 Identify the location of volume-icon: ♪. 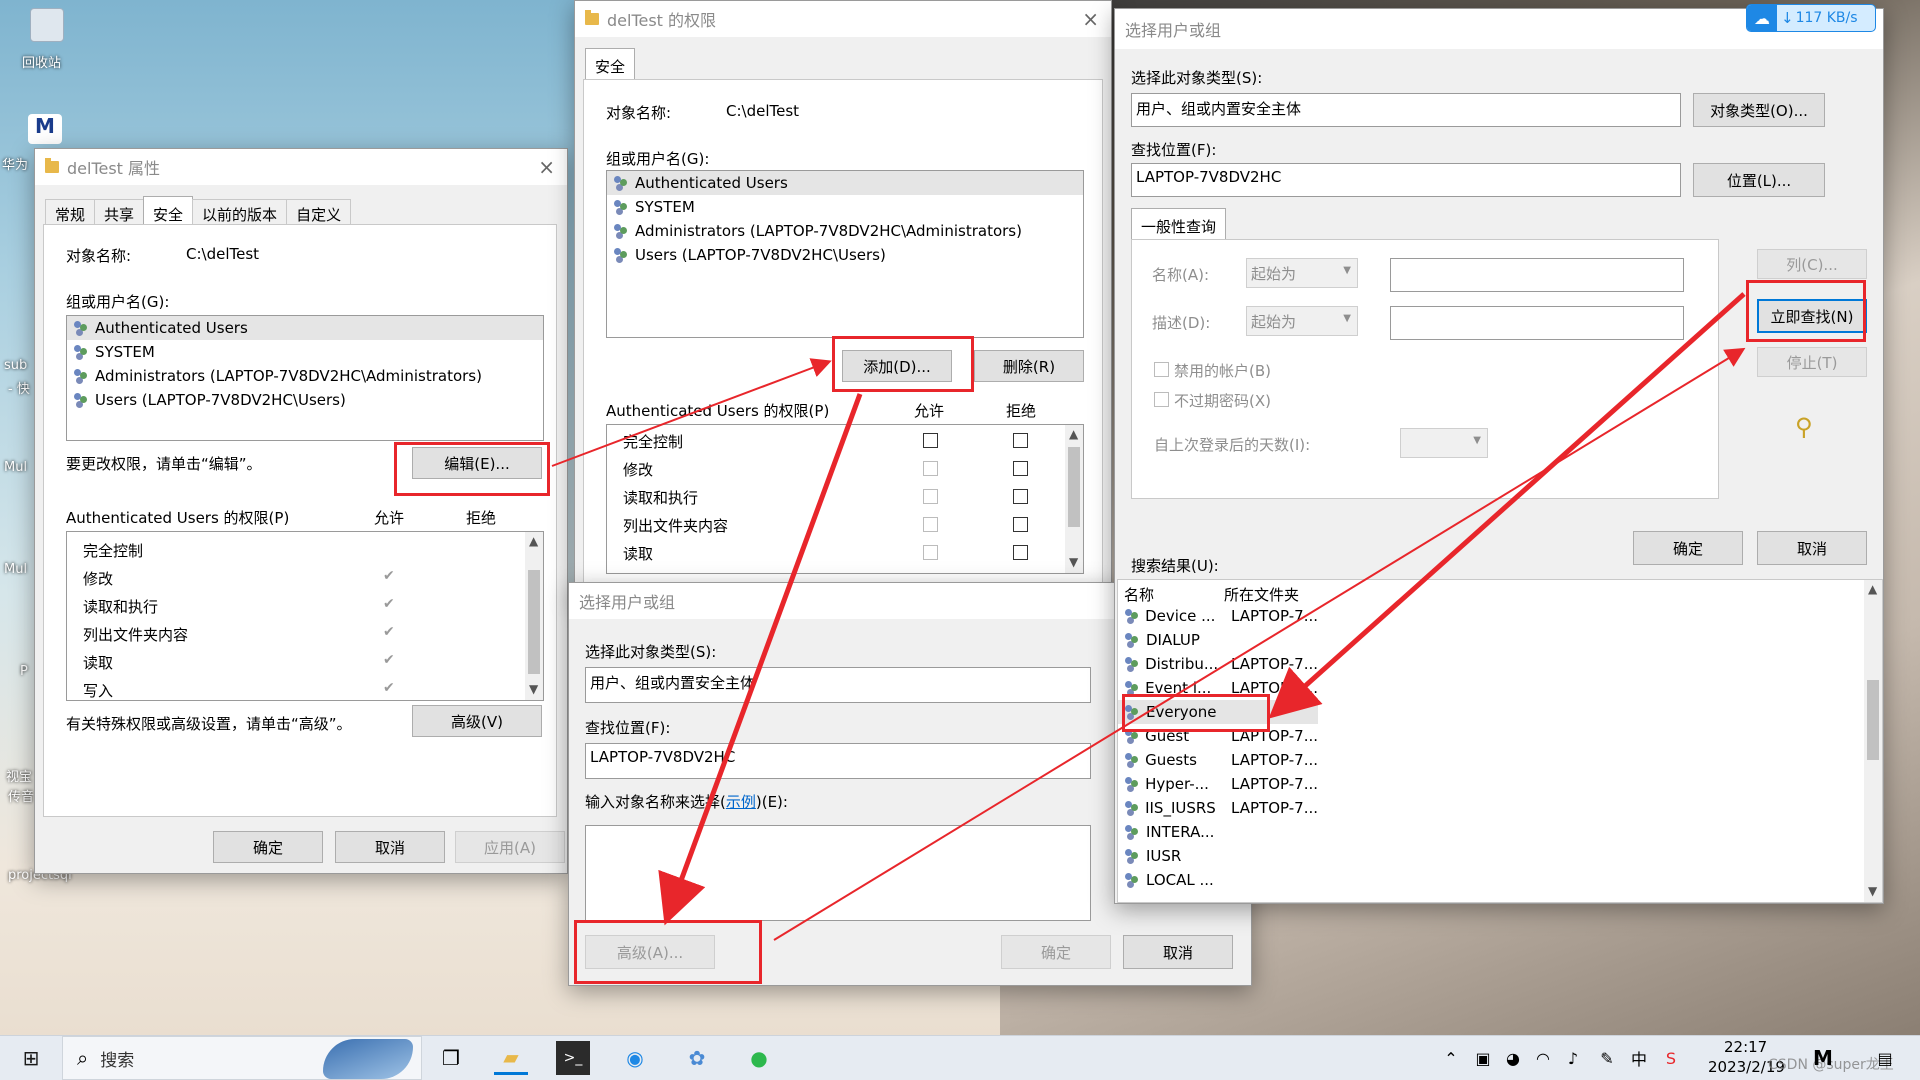
(1573, 1058).